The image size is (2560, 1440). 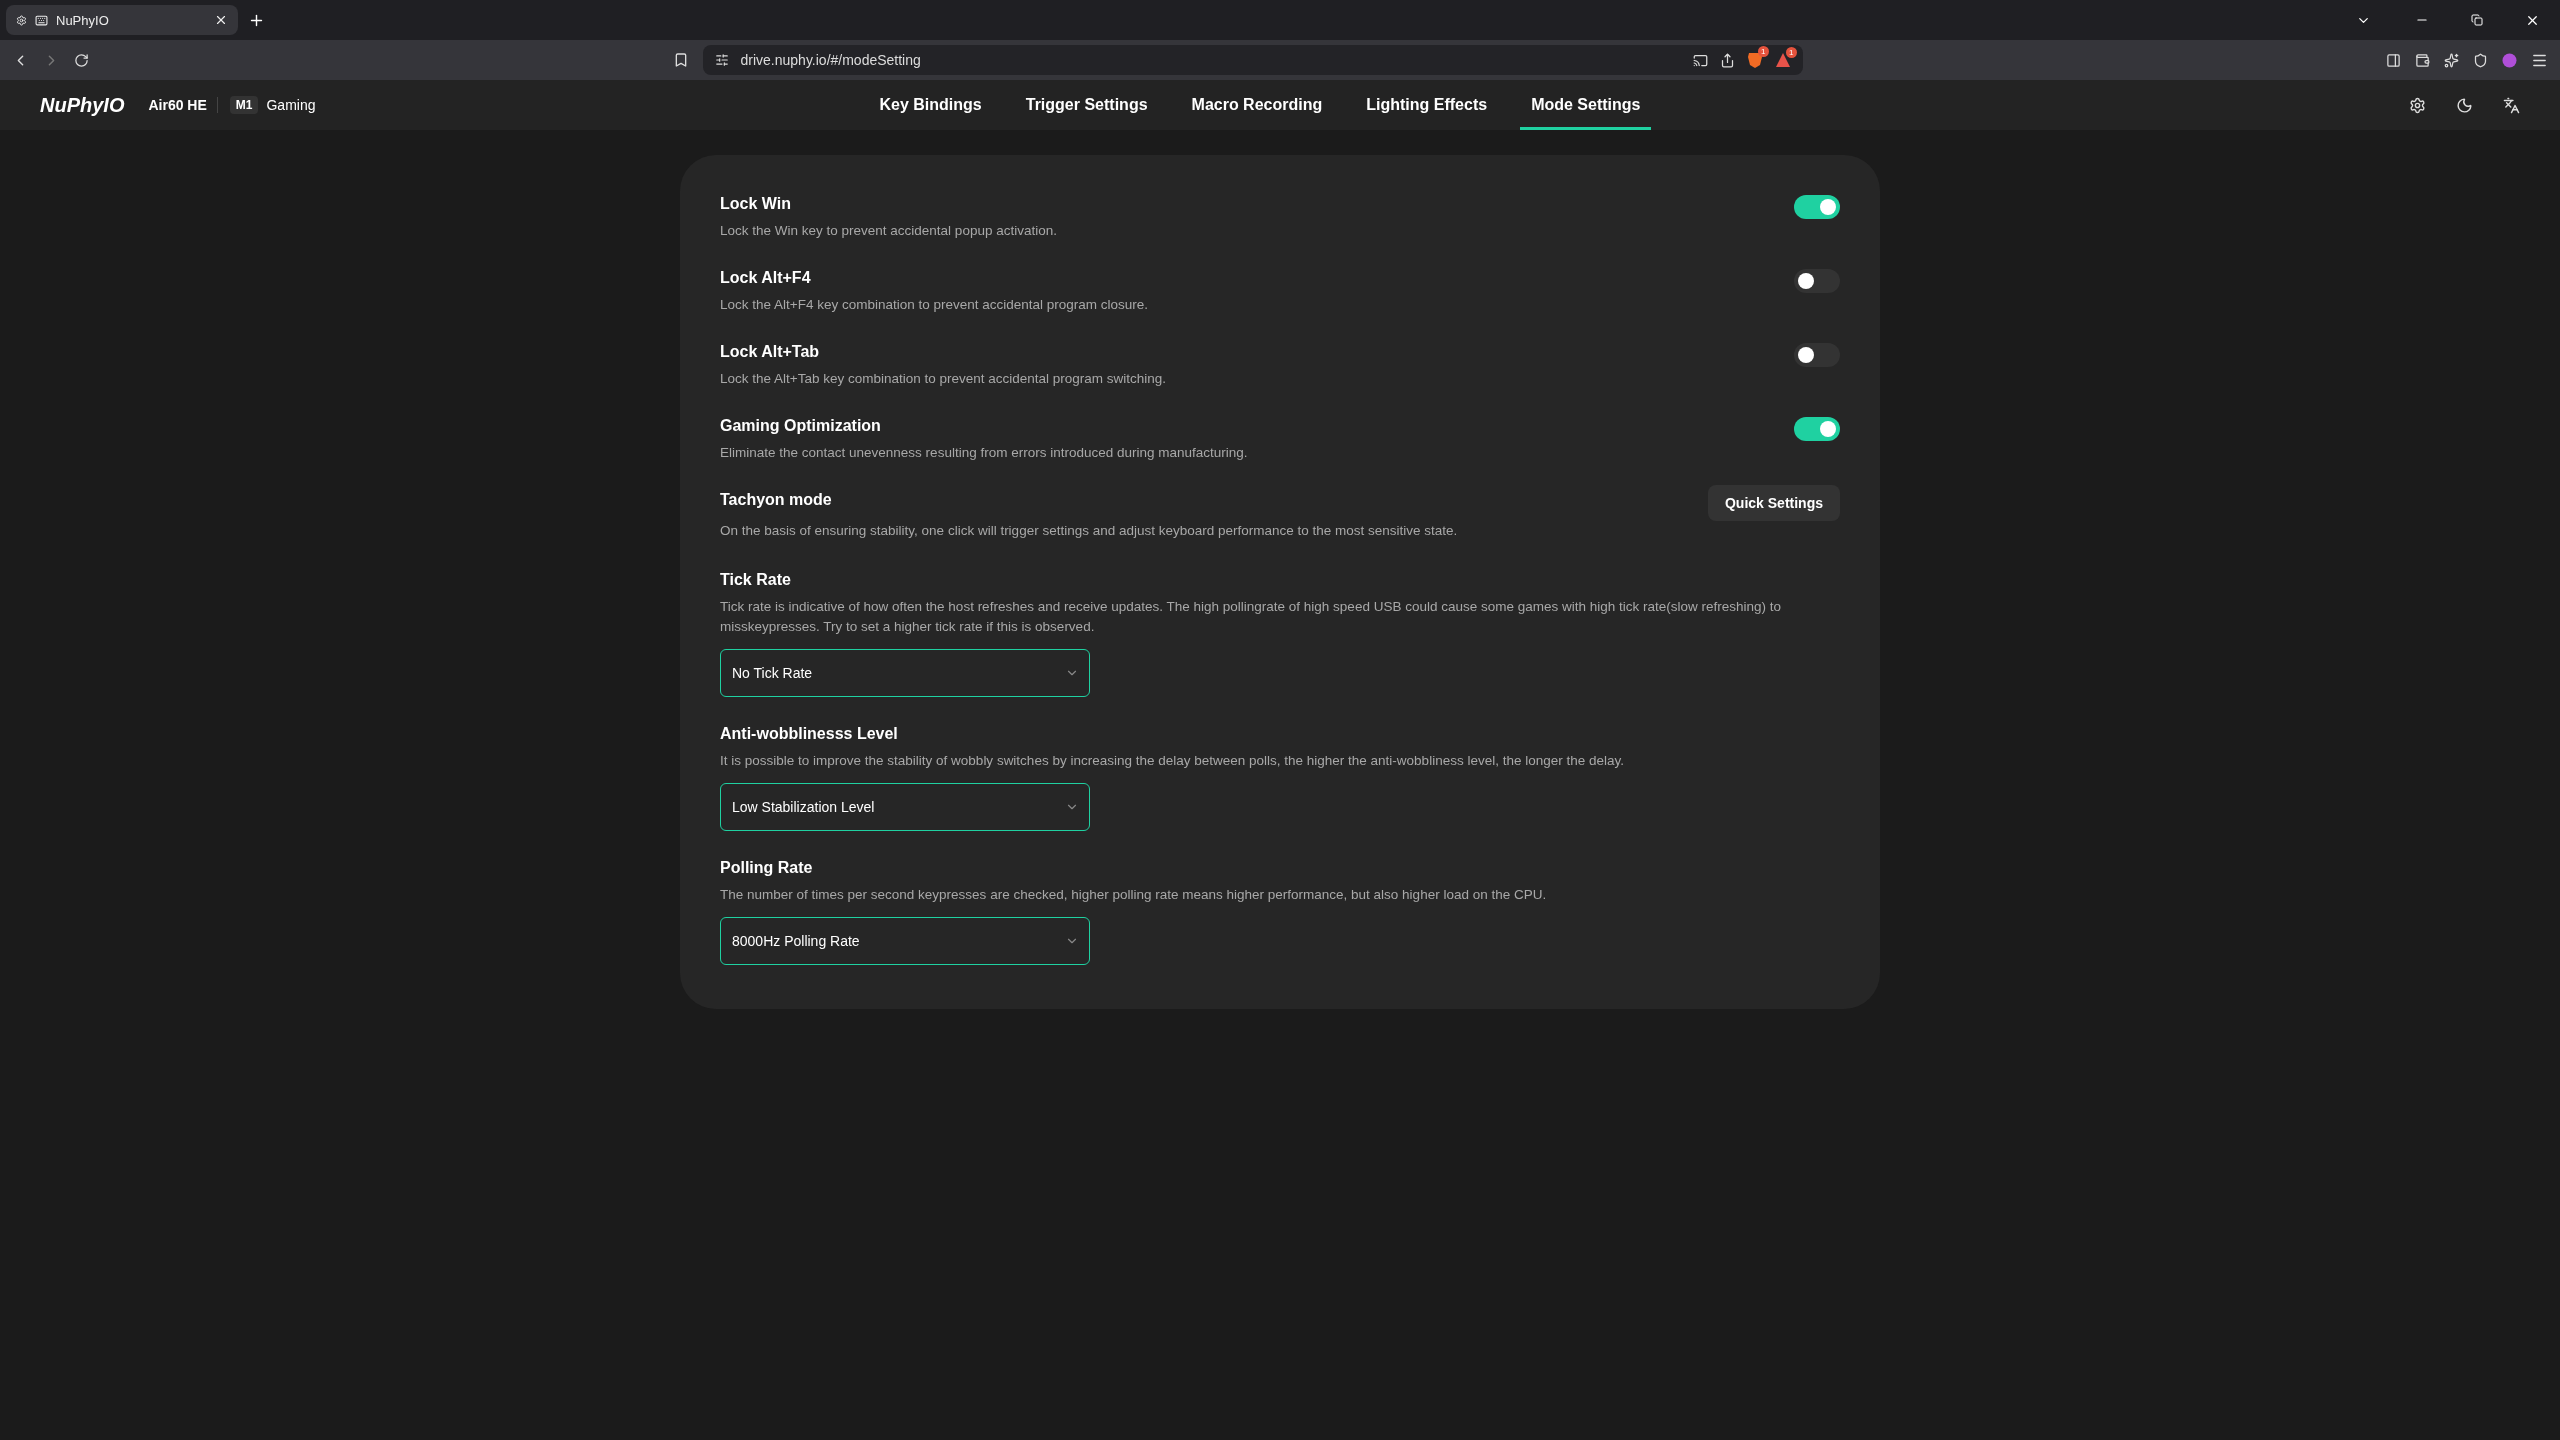 I want to click on setting-title: Polling Rate, so click(x=767, y=868).